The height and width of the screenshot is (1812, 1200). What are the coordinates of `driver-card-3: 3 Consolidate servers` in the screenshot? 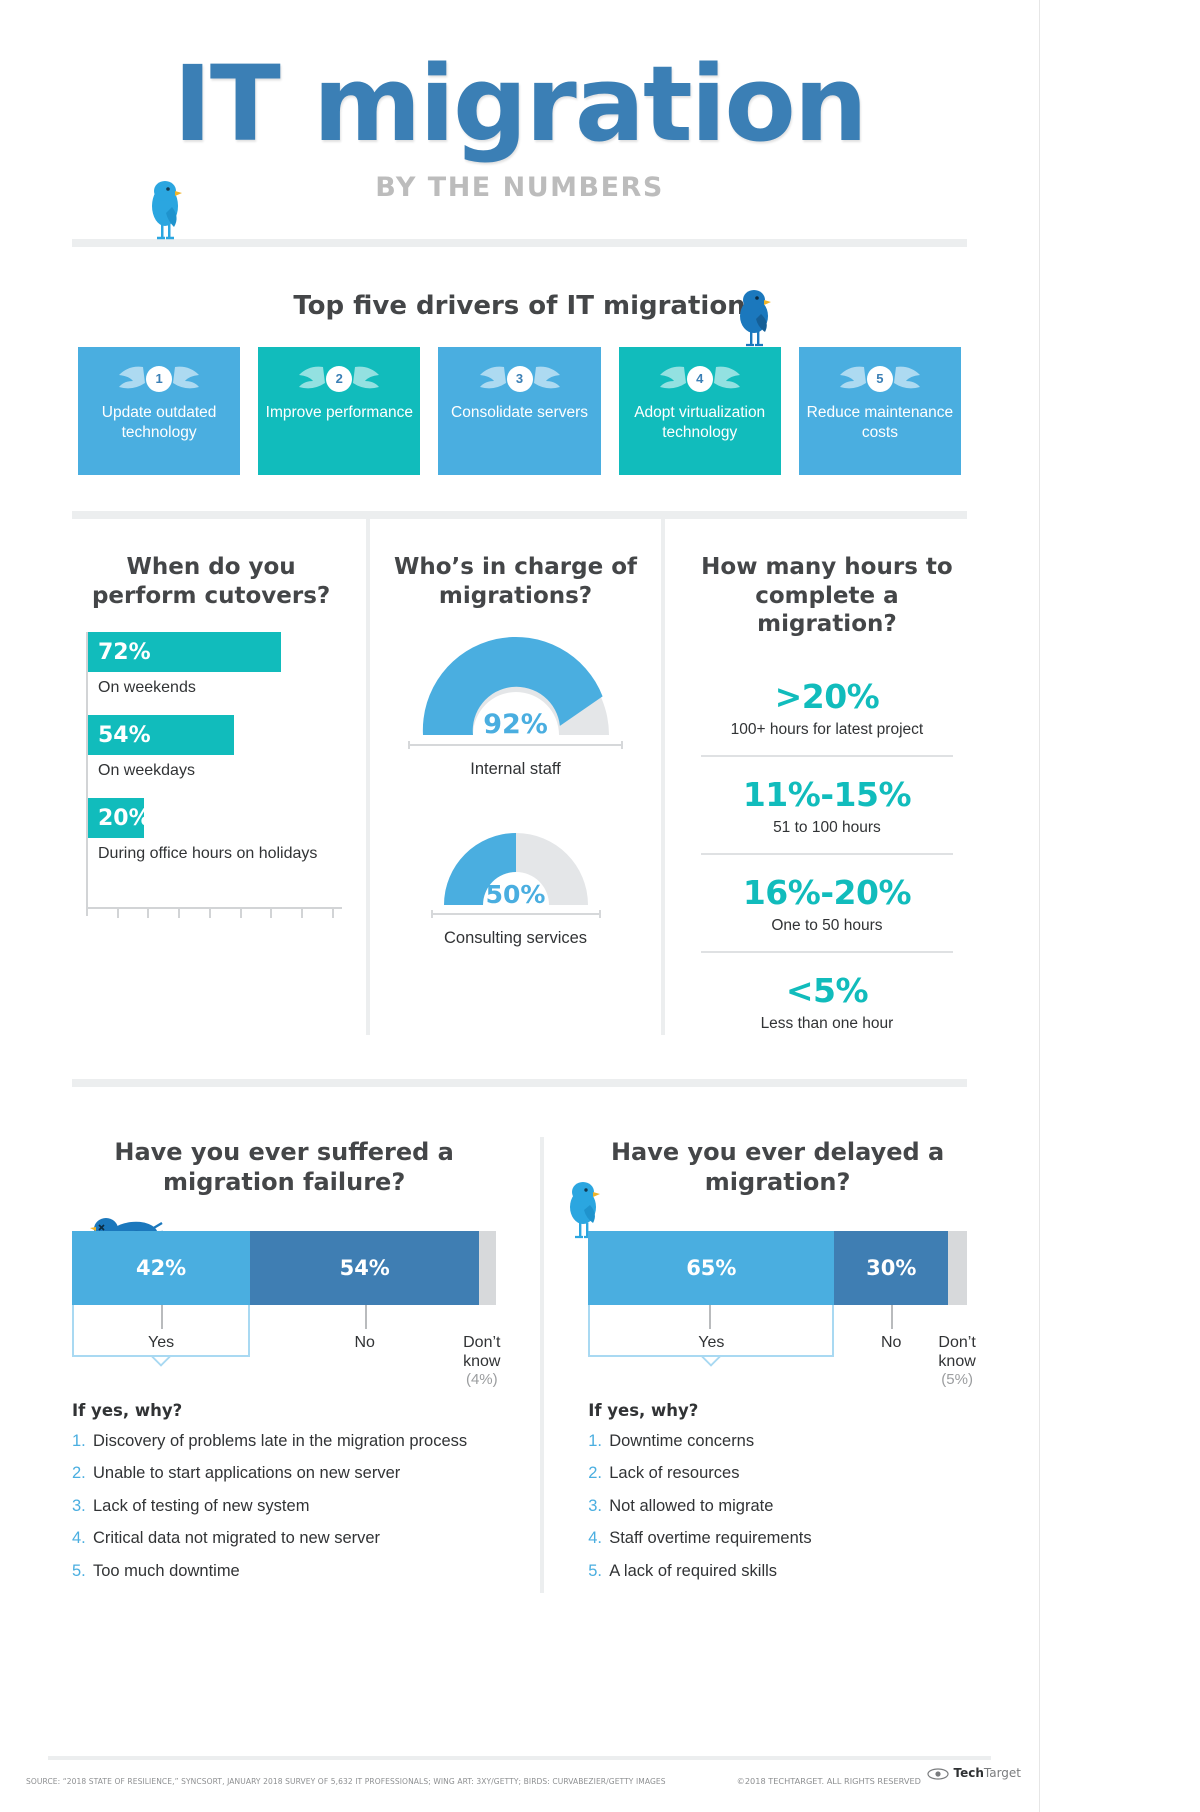 It's located at (519, 411).